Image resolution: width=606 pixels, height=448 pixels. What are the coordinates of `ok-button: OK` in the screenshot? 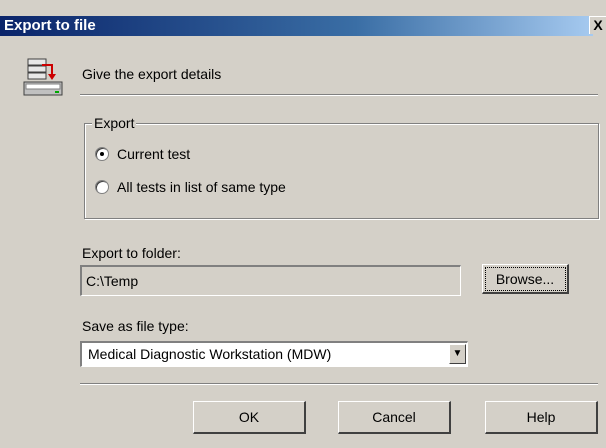 It's located at (249, 417).